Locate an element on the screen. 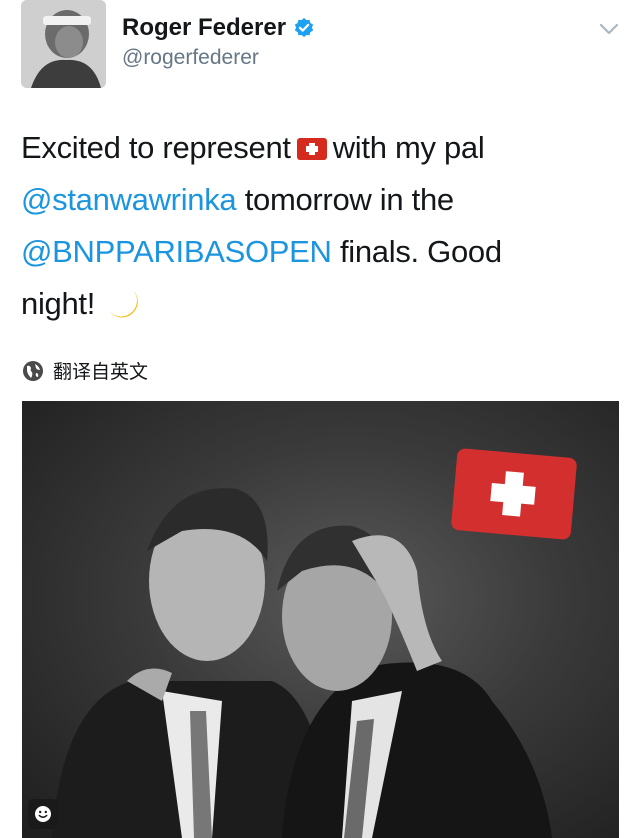  author-name-row: Roger Federer is located at coordinates (218, 28).